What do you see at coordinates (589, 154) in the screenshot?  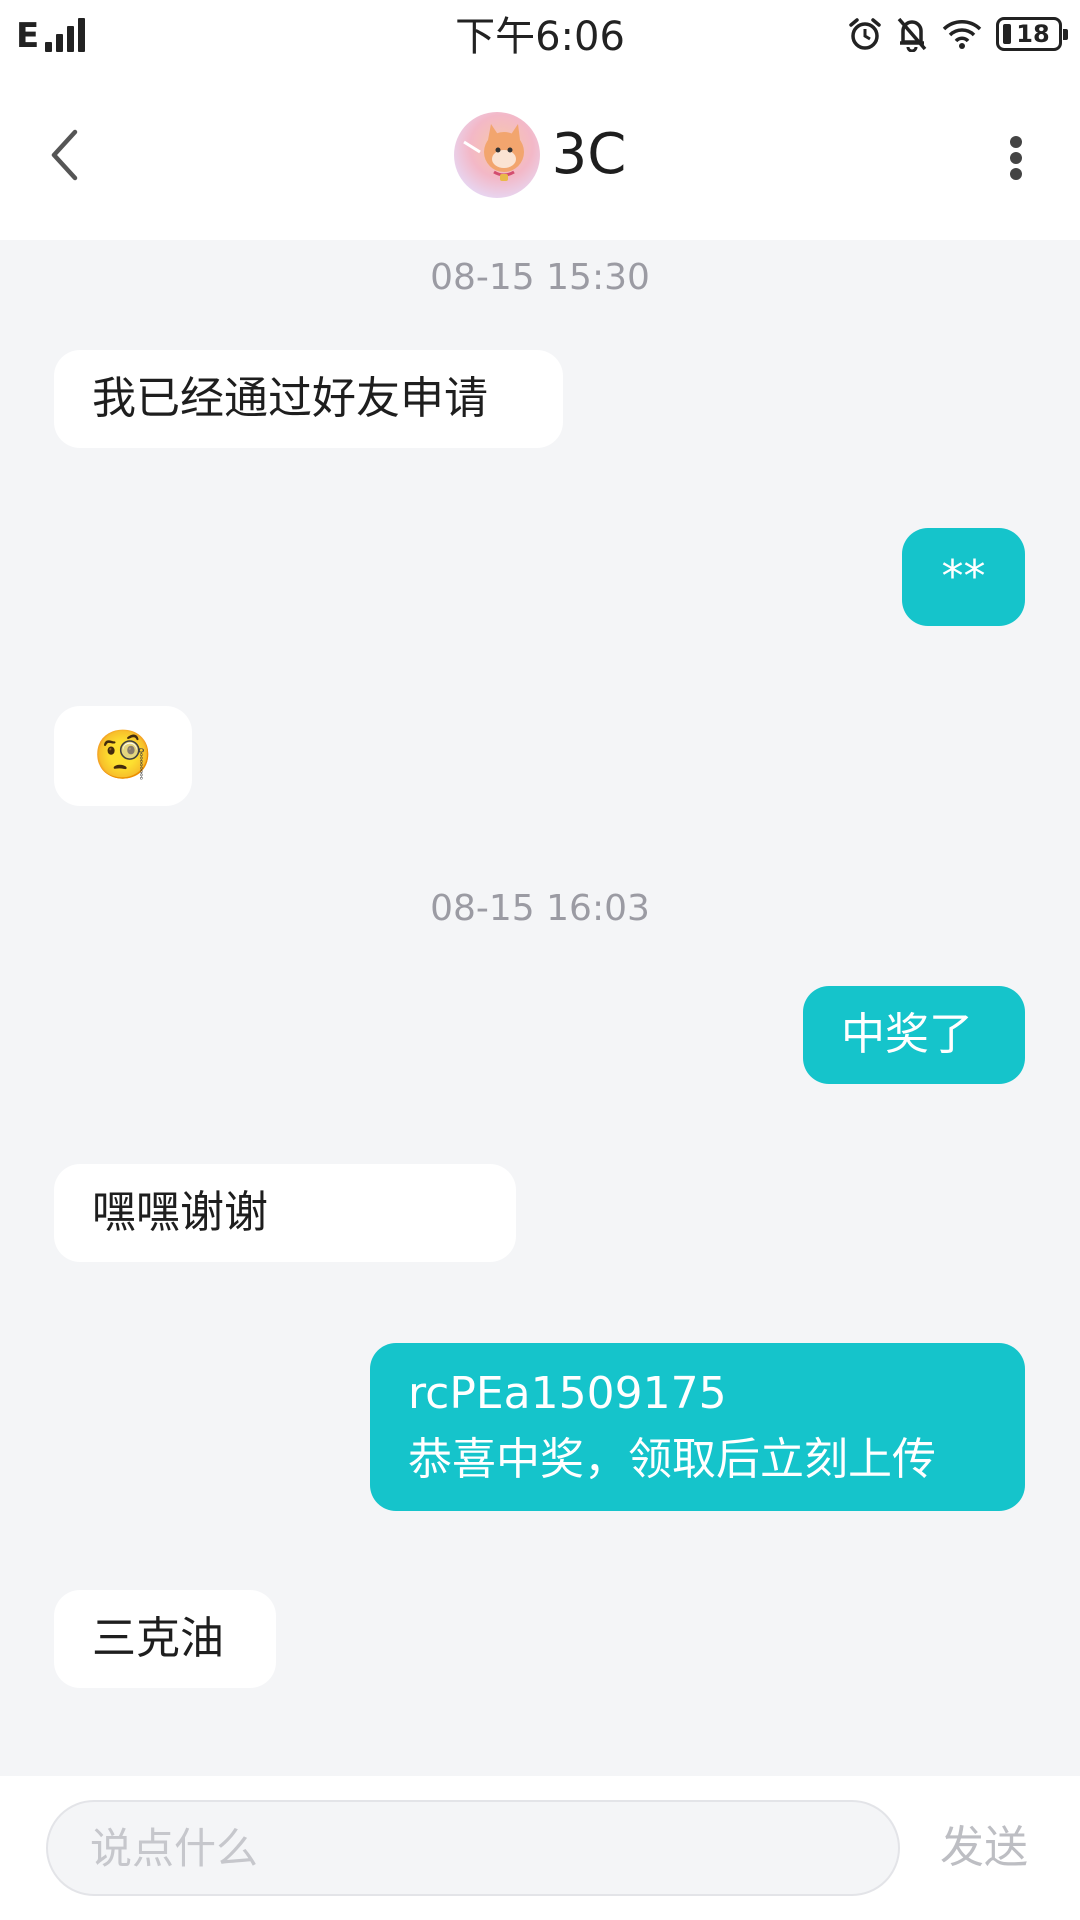 I see `chat-title: 3C` at bounding box center [589, 154].